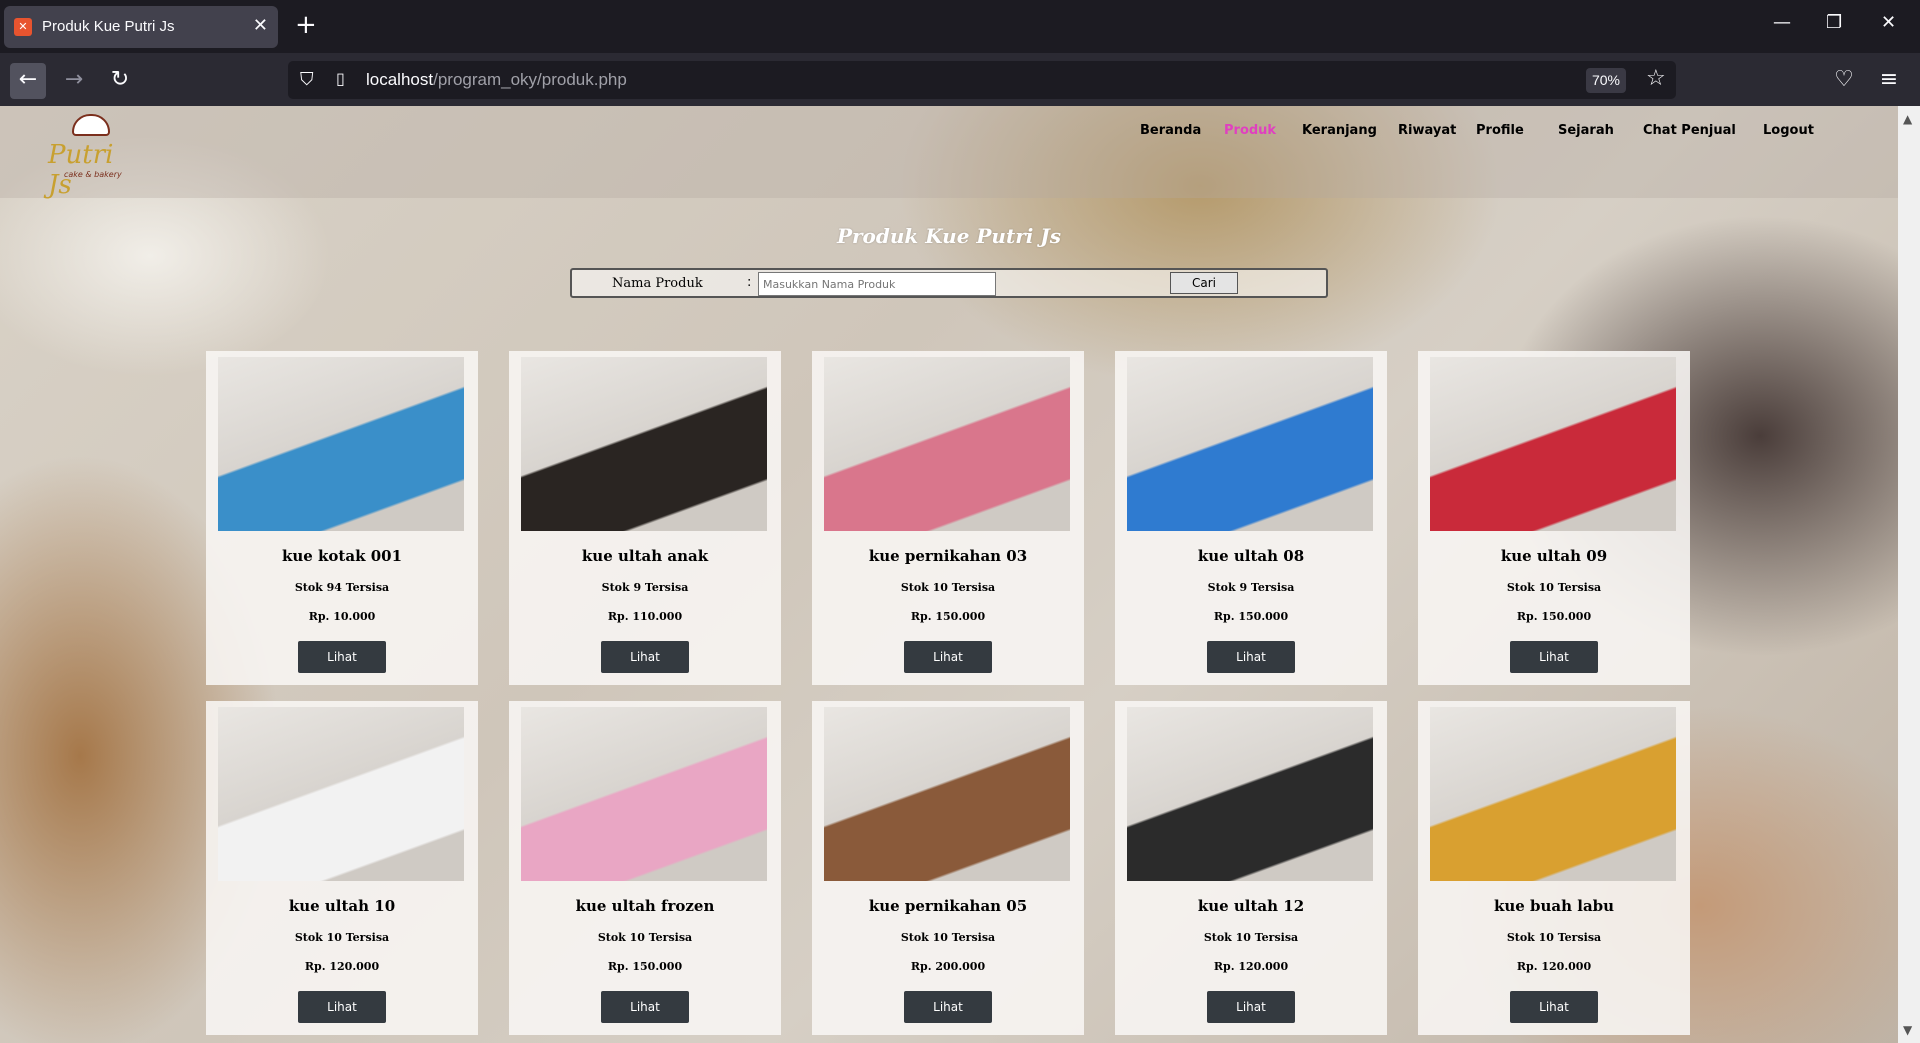 This screenshot has height=1043, width=1920. I want to click on nav-keranjang: Keranjang, so click(1339, 130).